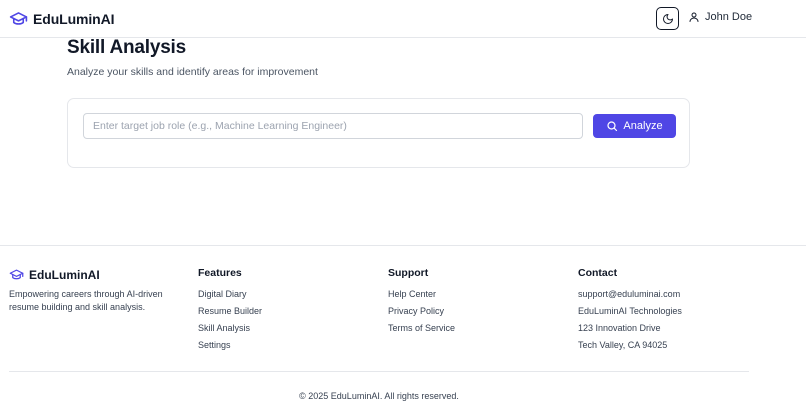 The width and height of the screenshot is (806, 406). I want to click on brand-name: EduLuminAI, so click(74, 18).